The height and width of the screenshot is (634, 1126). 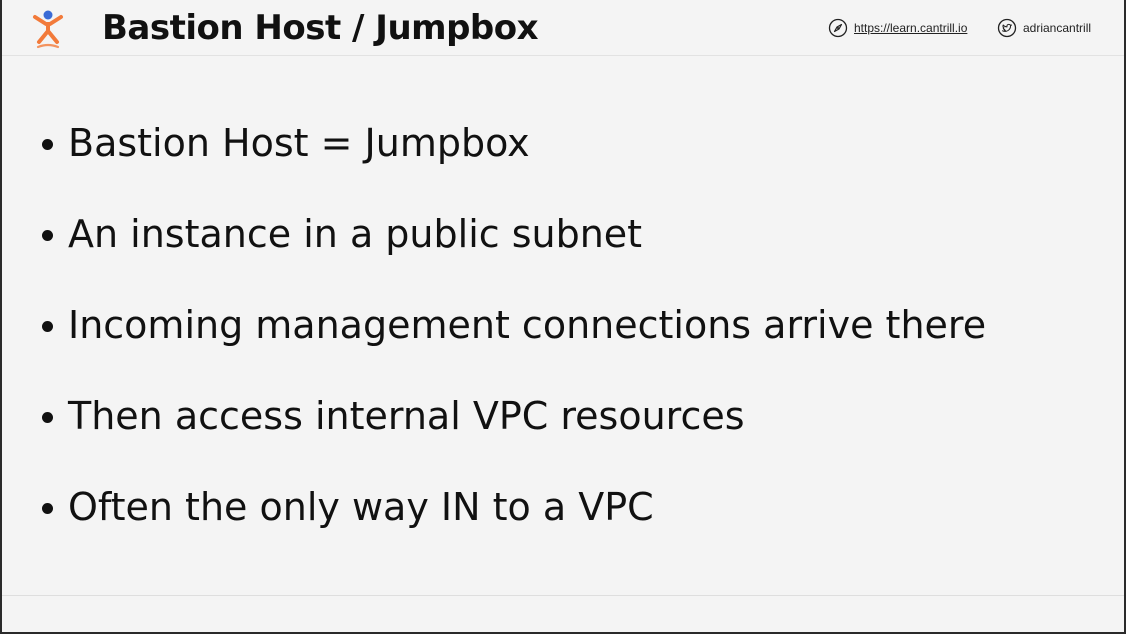 I want to click on twitter-handle-text: adriancantrill, so click(x=1057, y=28).